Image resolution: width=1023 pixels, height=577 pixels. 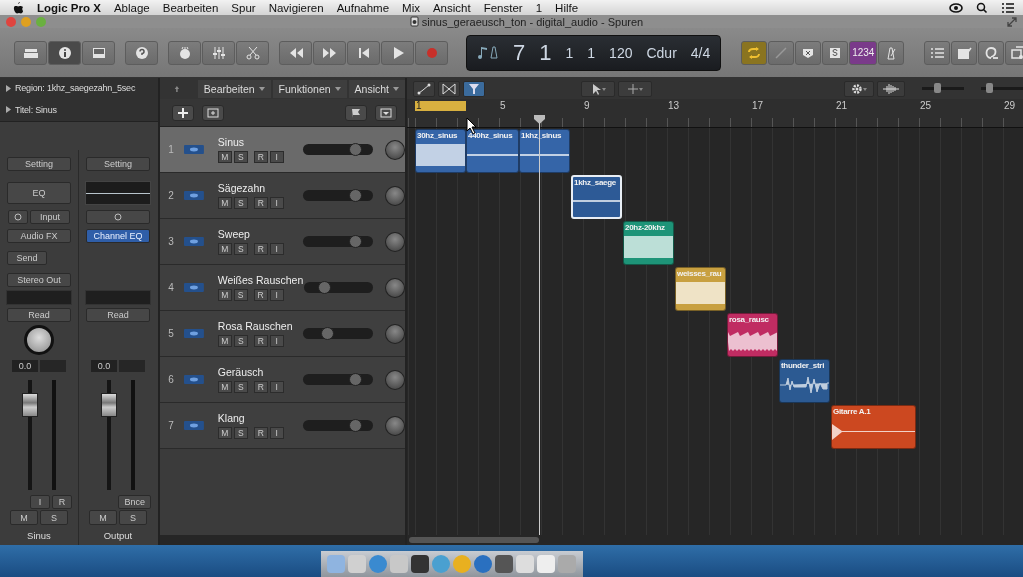 I want to click on audio-fx-slot: Audio FX, so click(x=39, y=235).